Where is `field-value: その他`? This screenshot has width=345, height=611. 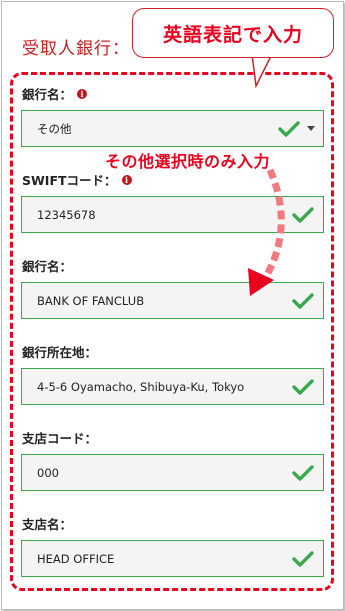
field-value: その他 is located at coordinates (54, 128).